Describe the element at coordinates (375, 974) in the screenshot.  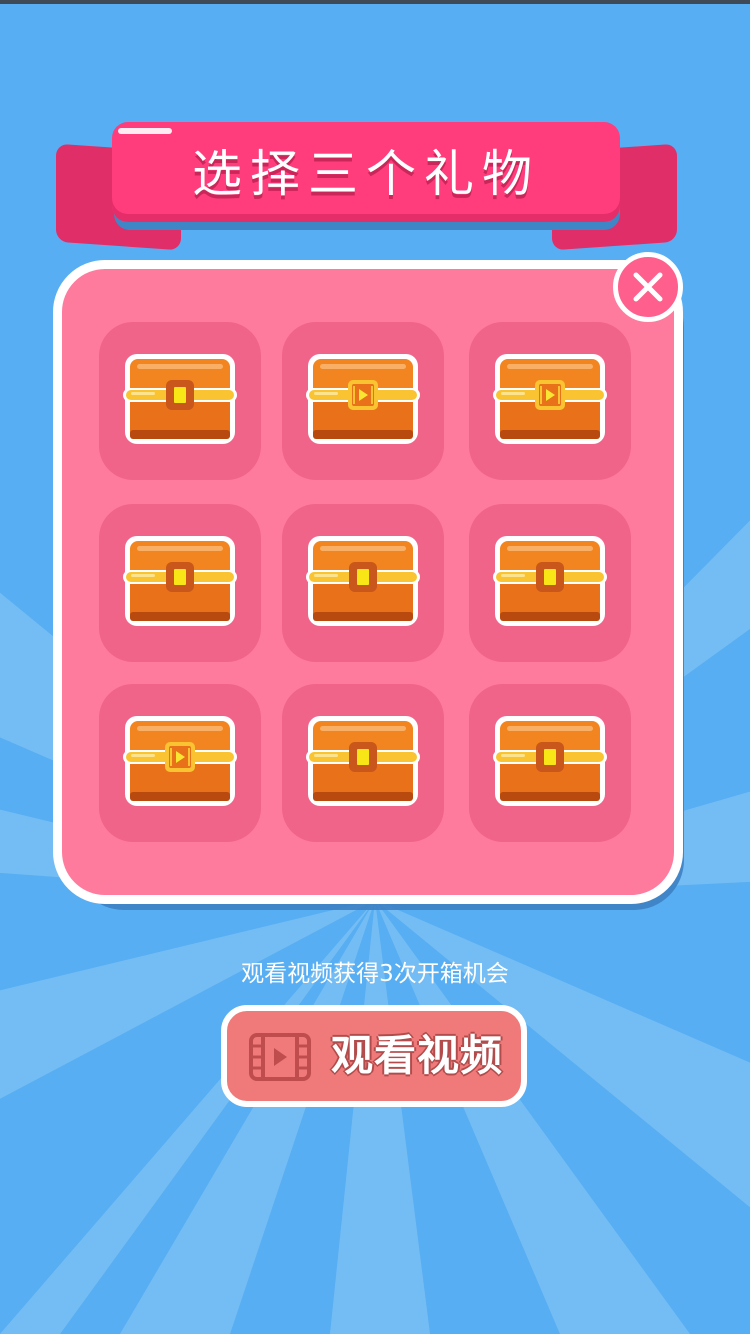
I see `hint-text: 观看视频获得3次开箱机会` at that location.